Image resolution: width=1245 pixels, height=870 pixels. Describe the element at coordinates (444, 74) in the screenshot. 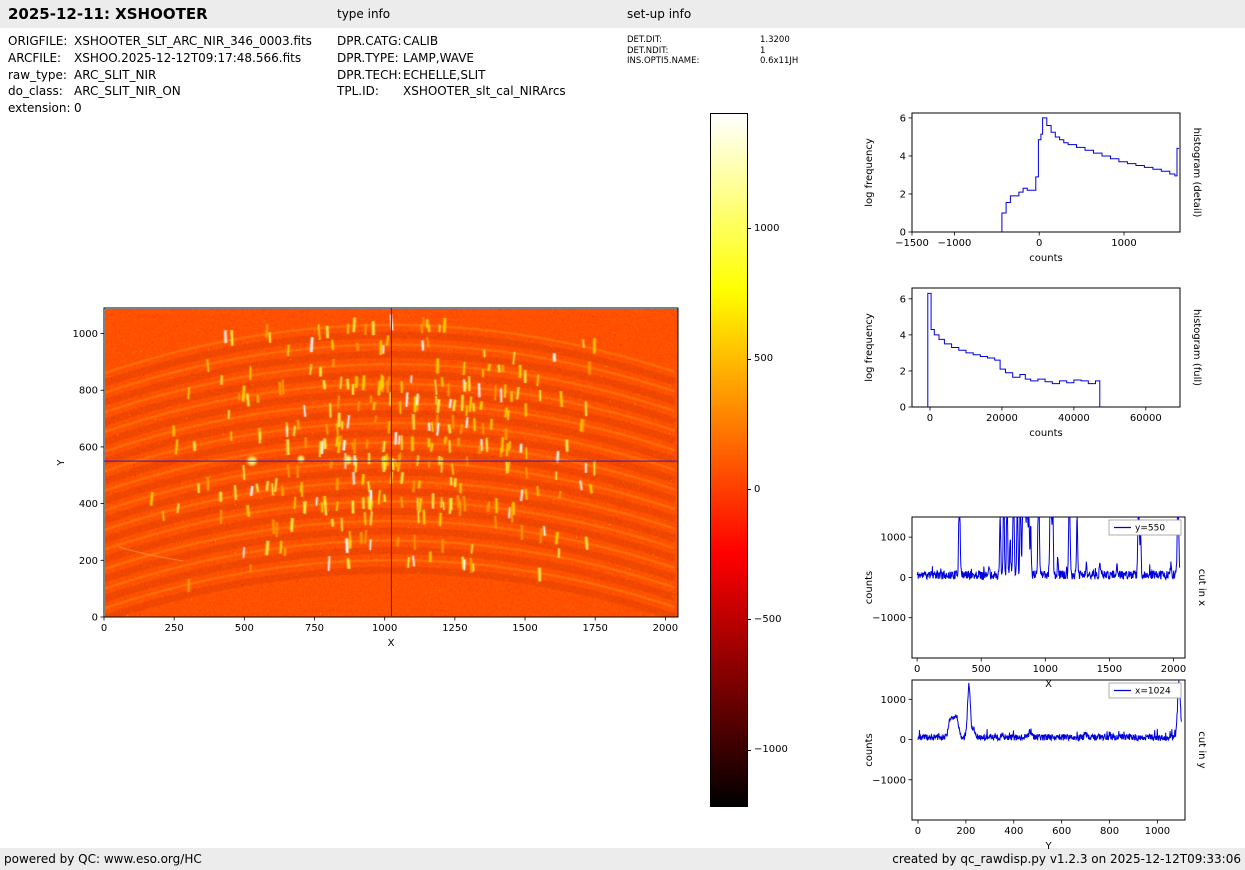

I see `meta-value: ECHELLE,SLIT` at that location.